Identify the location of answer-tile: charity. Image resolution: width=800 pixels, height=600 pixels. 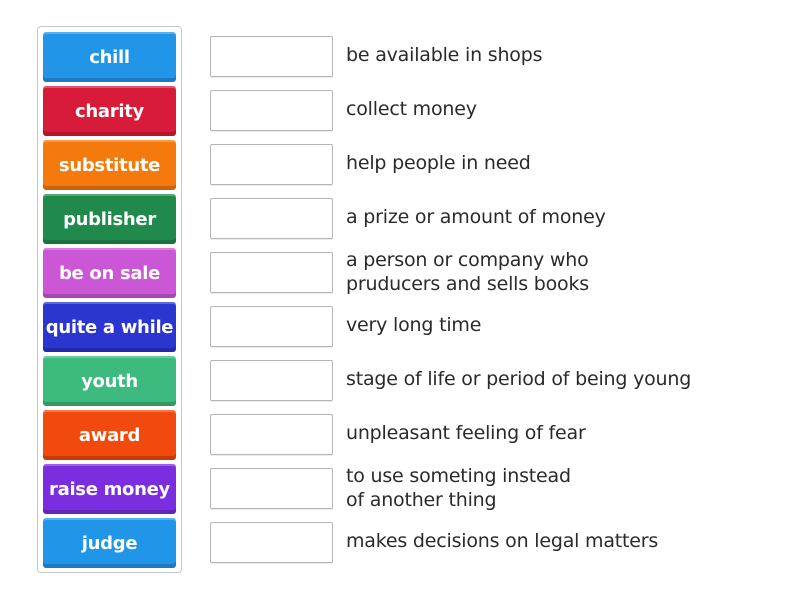
(109, 111).